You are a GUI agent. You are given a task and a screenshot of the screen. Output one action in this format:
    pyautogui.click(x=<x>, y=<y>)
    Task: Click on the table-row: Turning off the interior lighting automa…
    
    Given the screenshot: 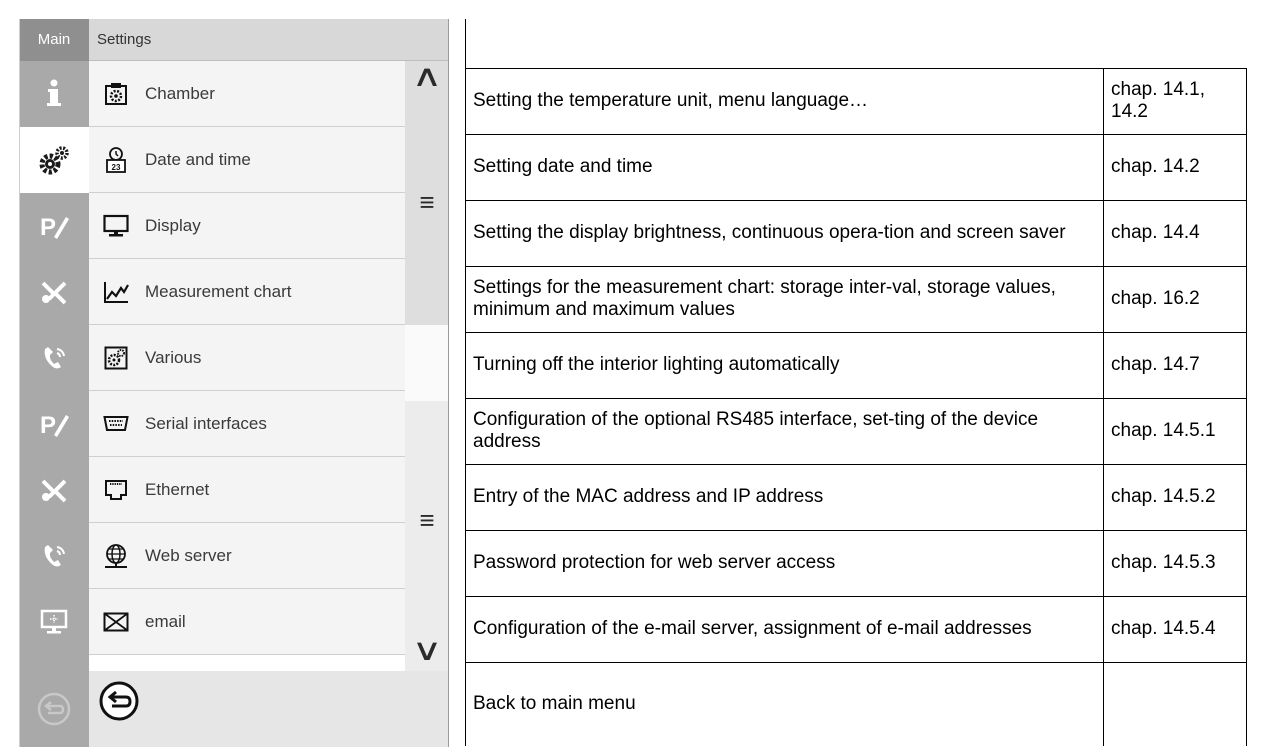 What is the action you would take?
    pyautogui.click(x=856, y=365)
    